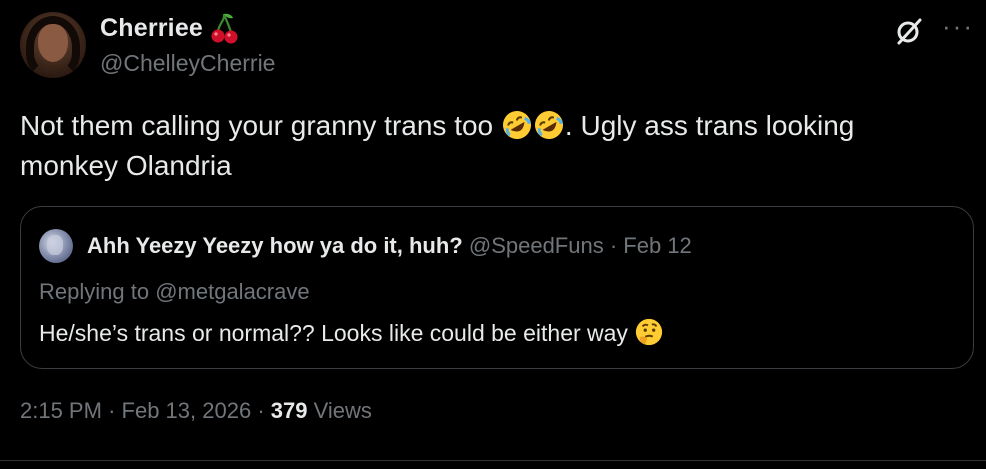  I want to click on replying-to-prefix: Replying to, so click(94, 291).